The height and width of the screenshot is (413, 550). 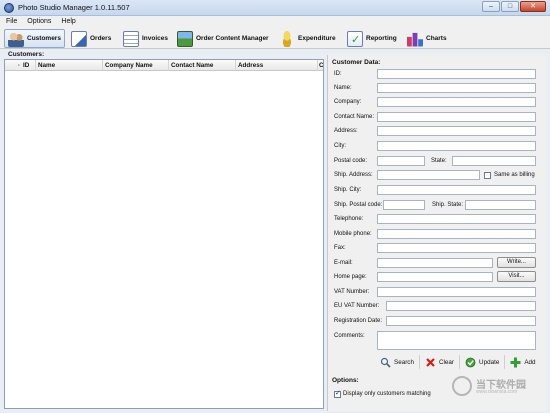 I want to click on expenditure-label: Expenditure, so click(x=317, y=38).